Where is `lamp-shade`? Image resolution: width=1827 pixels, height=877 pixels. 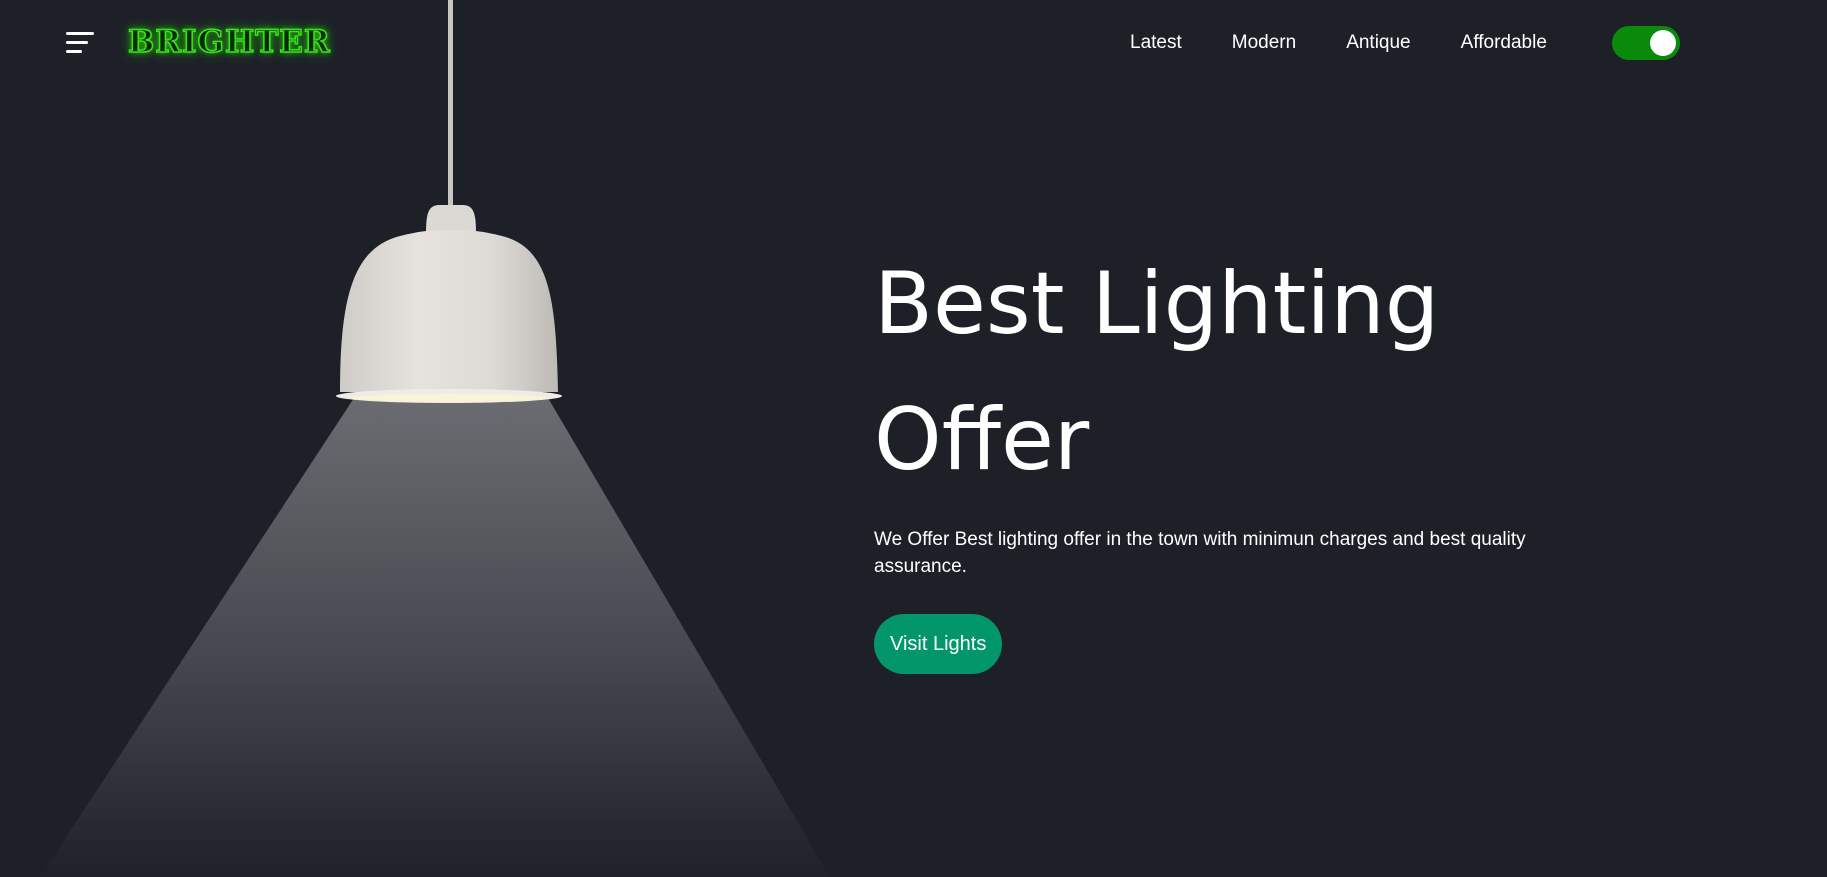
lamp-shade is located at coordinates (449, 311).